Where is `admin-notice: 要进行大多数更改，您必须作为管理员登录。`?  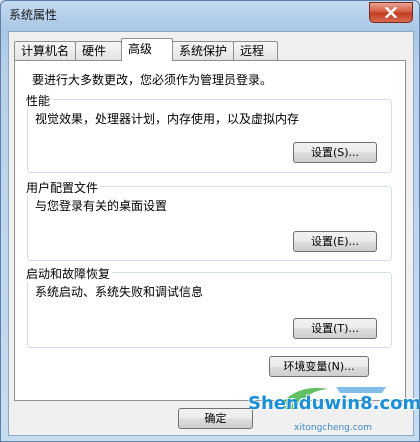
admin-notice: 要进行大多数更改，您必须作为管理员登录。 is located at coordinates (152, 80).